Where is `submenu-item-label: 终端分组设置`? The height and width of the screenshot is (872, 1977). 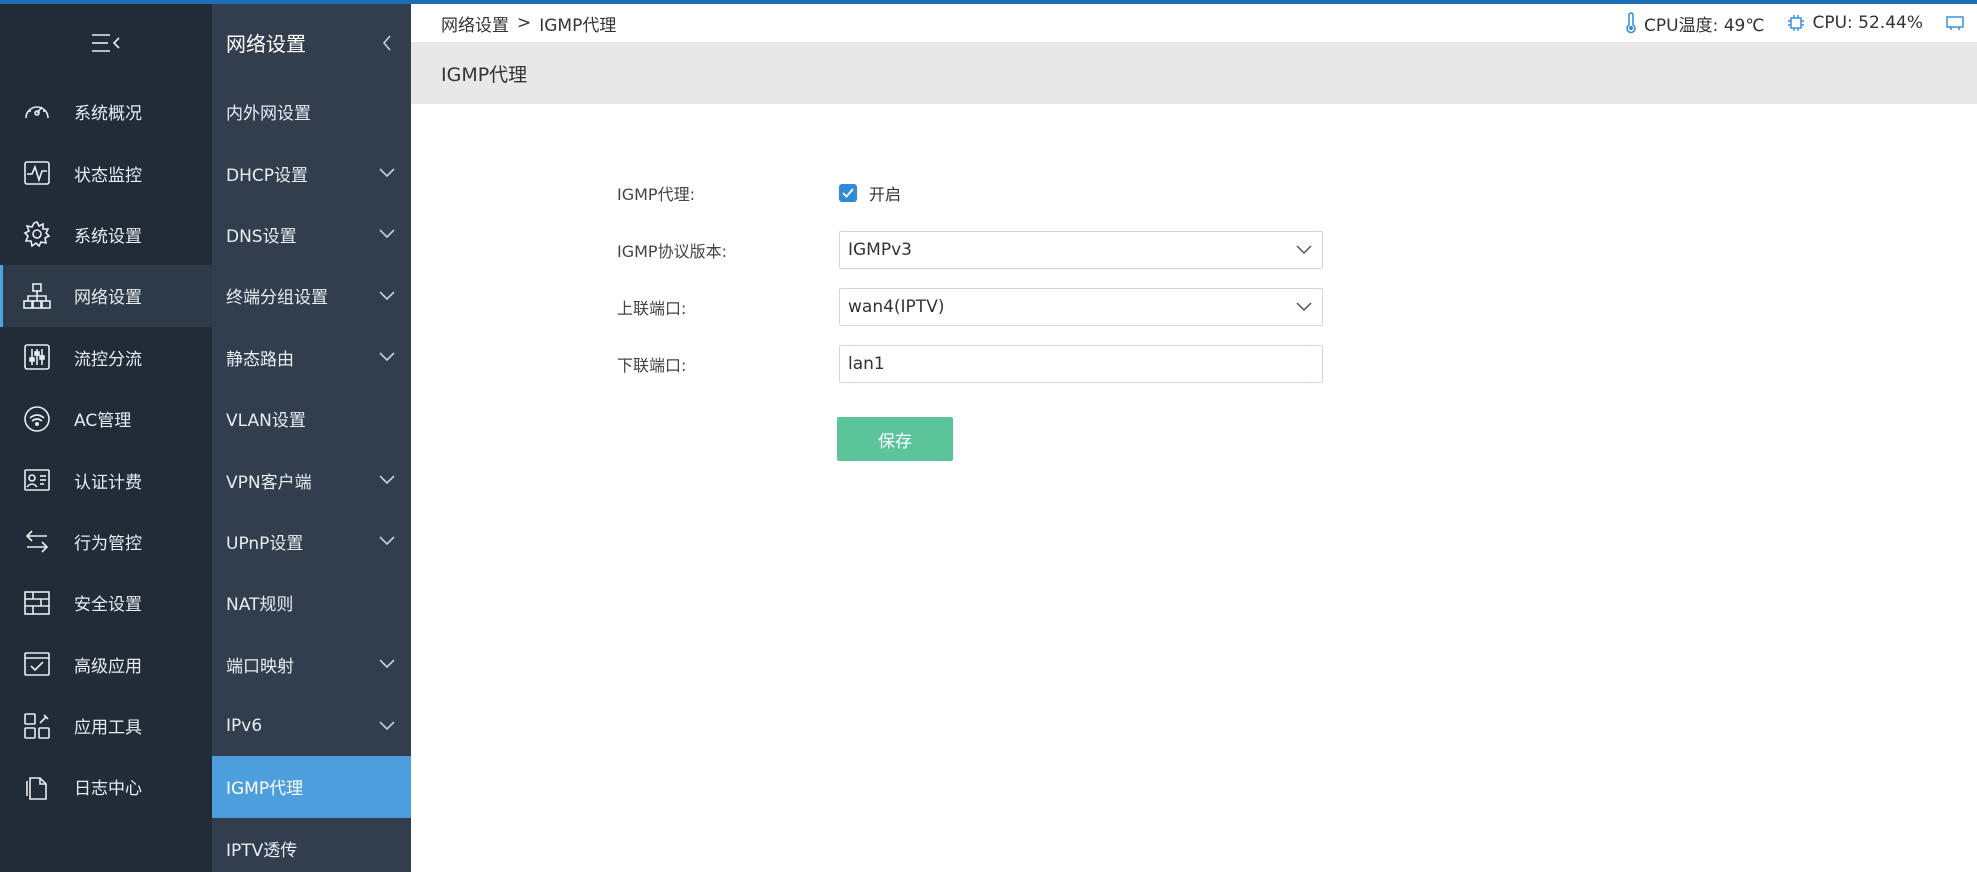 submenu-item-label: 终端分组设置 is located at coordinates (277, 298).